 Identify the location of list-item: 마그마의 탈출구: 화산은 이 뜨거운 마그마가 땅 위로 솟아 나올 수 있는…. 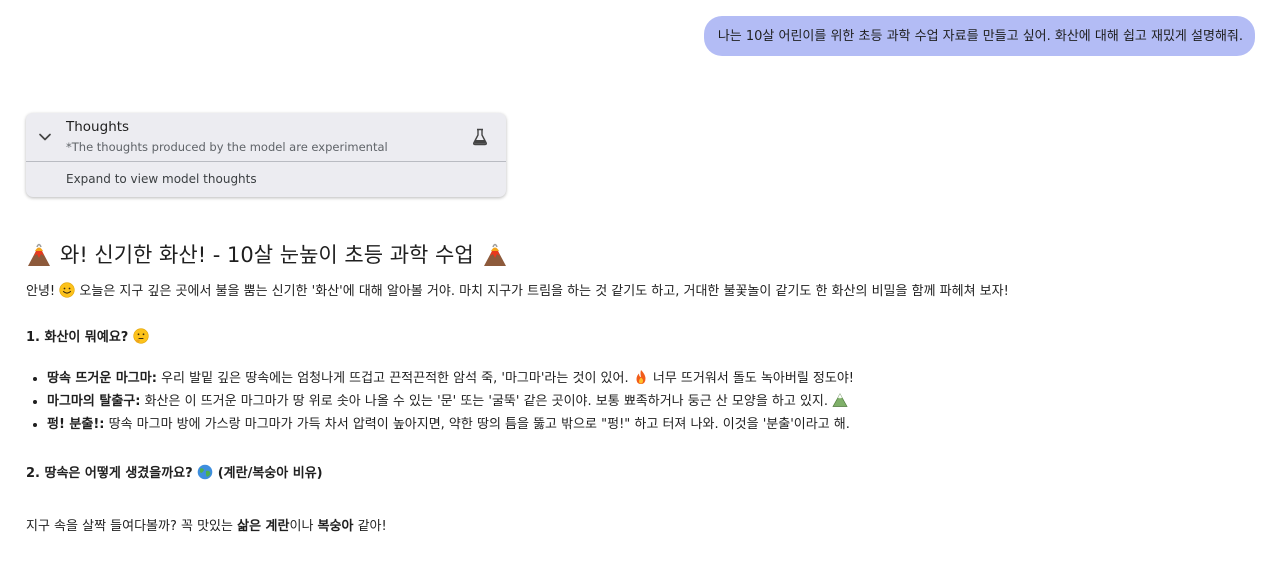
(651, 401).